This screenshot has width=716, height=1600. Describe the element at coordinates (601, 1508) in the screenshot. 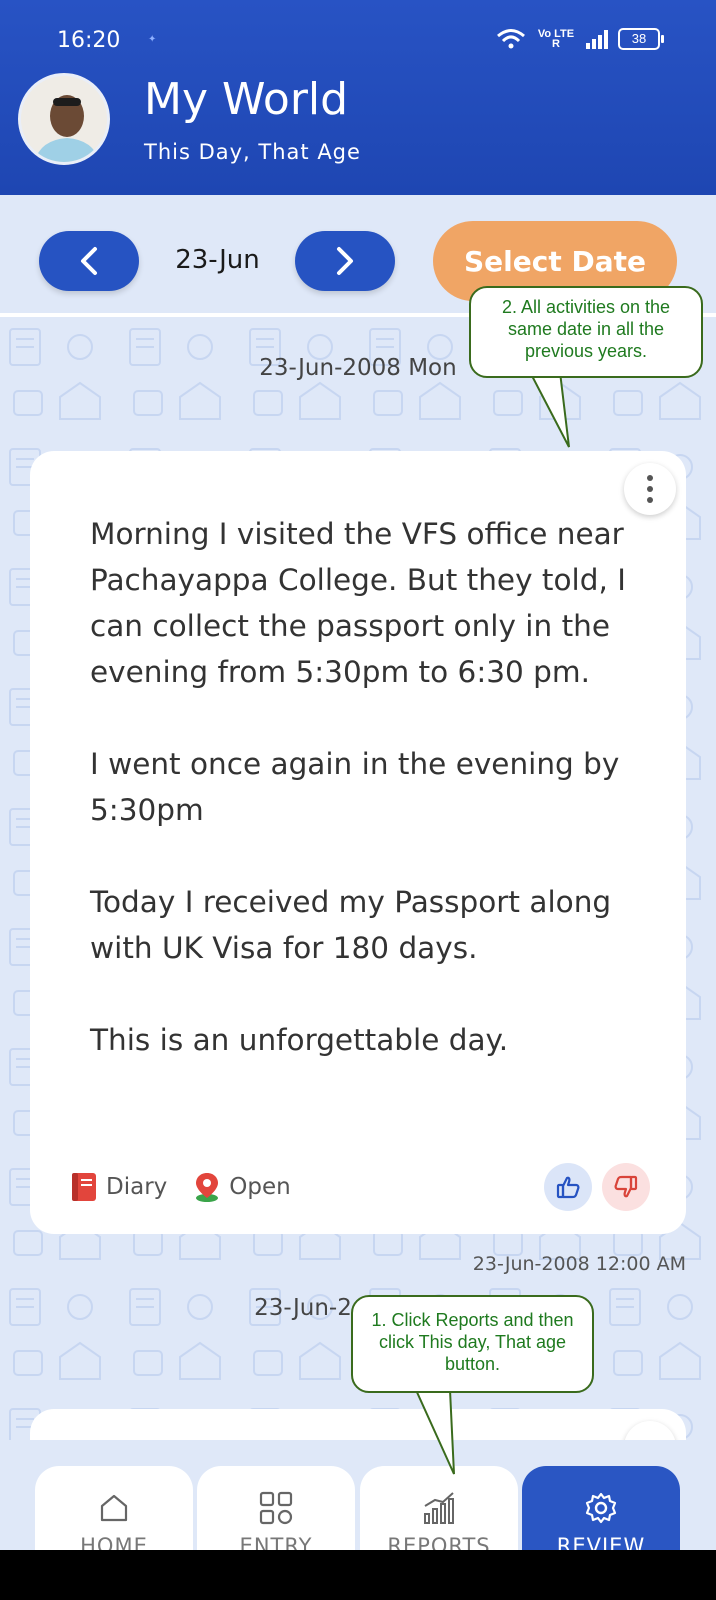

I see `gear-icon` at that location.